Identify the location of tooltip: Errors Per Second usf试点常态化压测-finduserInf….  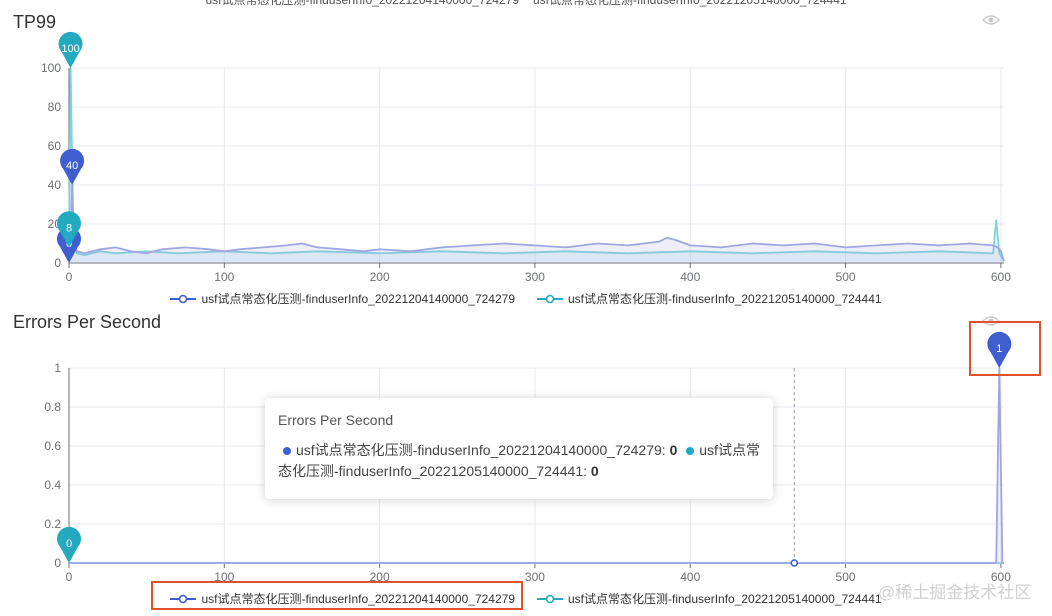
(519, 448).